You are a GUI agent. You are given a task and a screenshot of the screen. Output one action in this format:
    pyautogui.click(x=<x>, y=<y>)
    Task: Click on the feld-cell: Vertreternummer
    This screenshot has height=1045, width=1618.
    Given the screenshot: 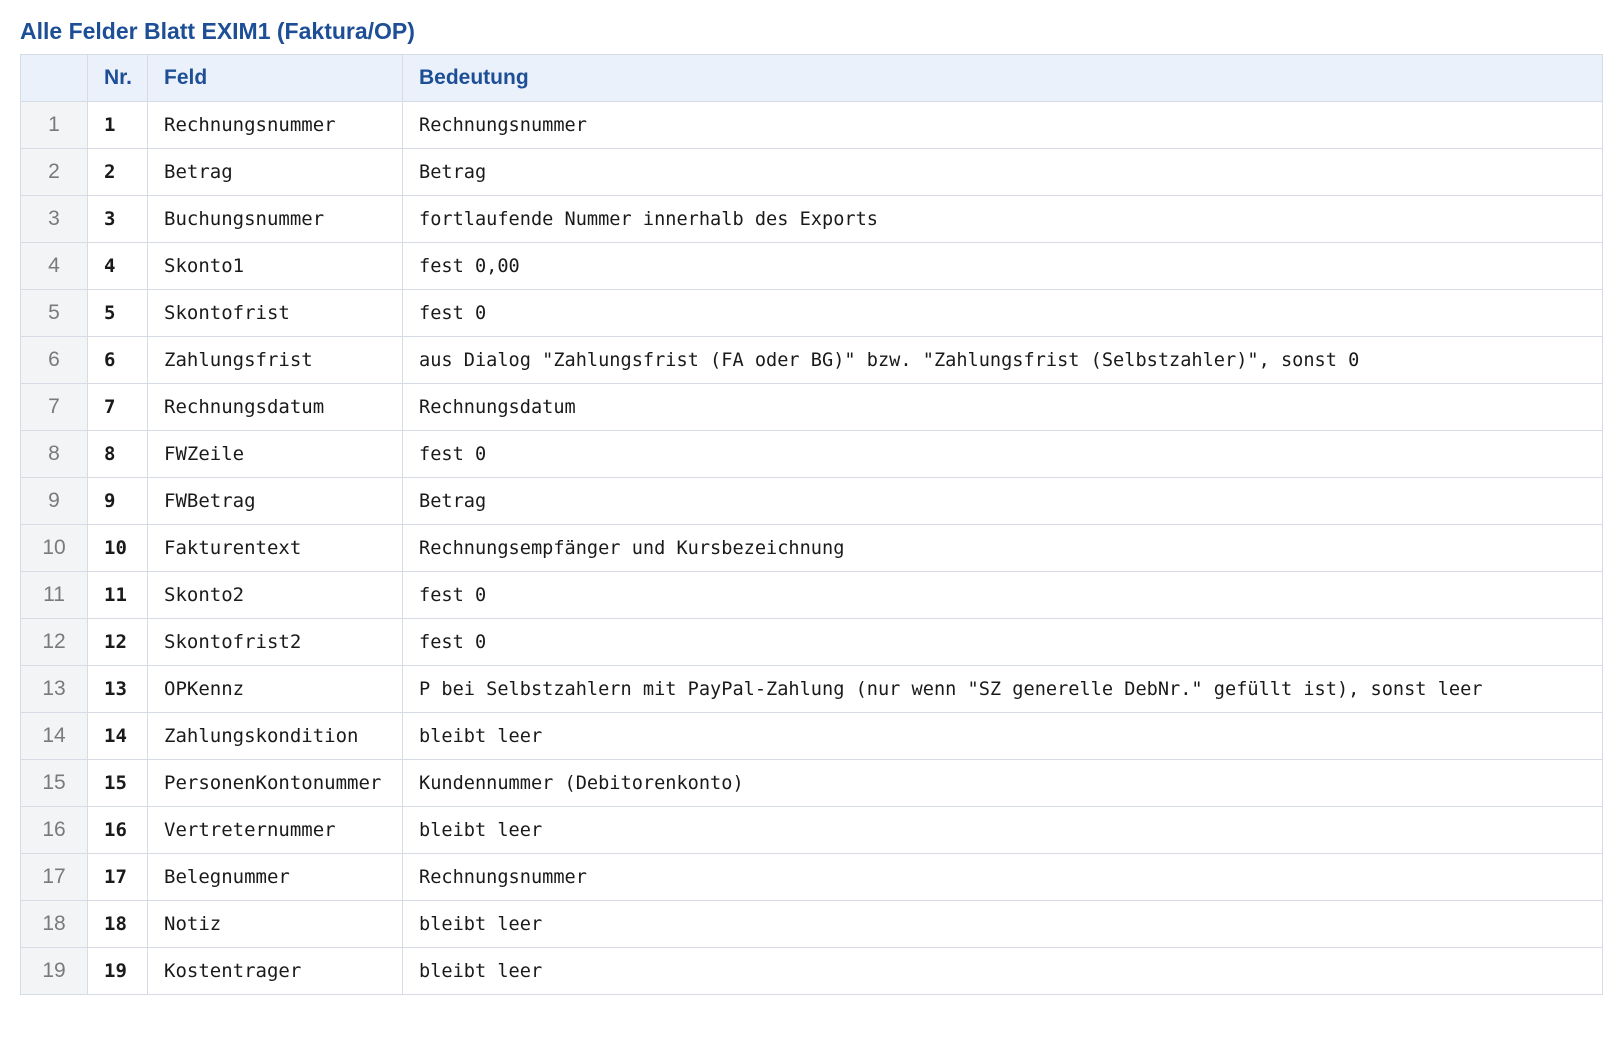 What is the action you would take?
    pyautogui.click(x=275, y=830)
    